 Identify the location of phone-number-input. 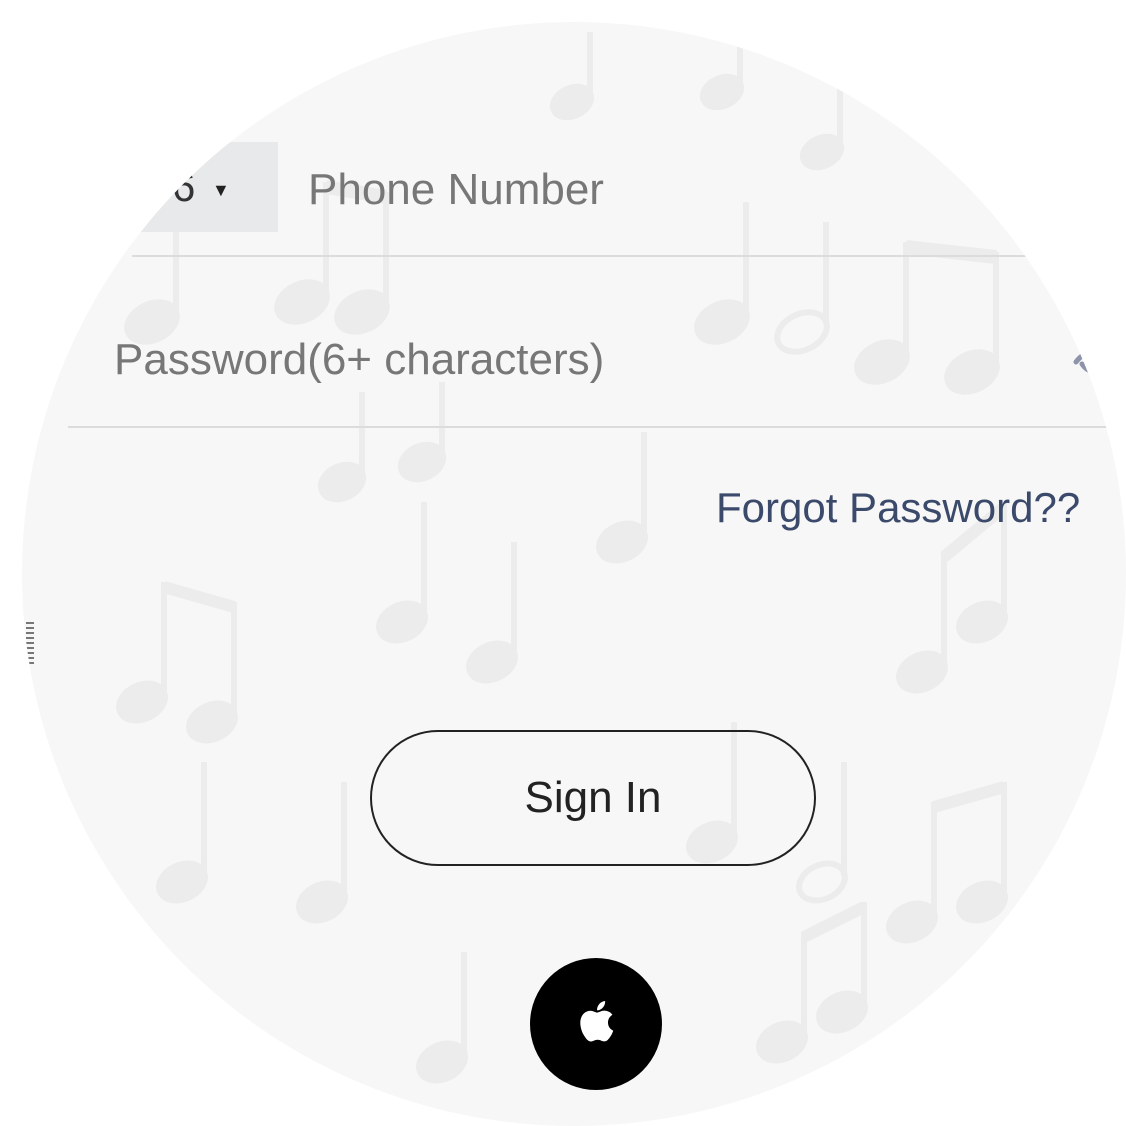
(658, 190).